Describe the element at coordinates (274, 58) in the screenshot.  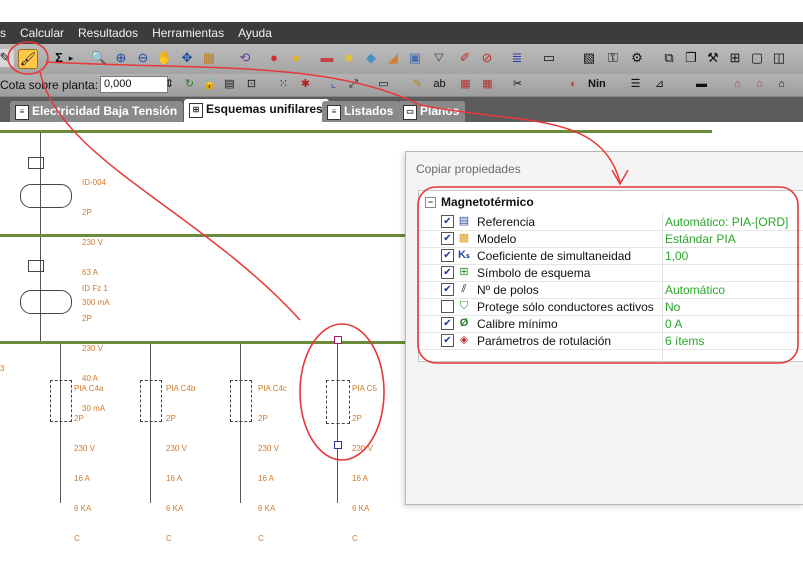
I see `red-circle-icon: ●` at that location.